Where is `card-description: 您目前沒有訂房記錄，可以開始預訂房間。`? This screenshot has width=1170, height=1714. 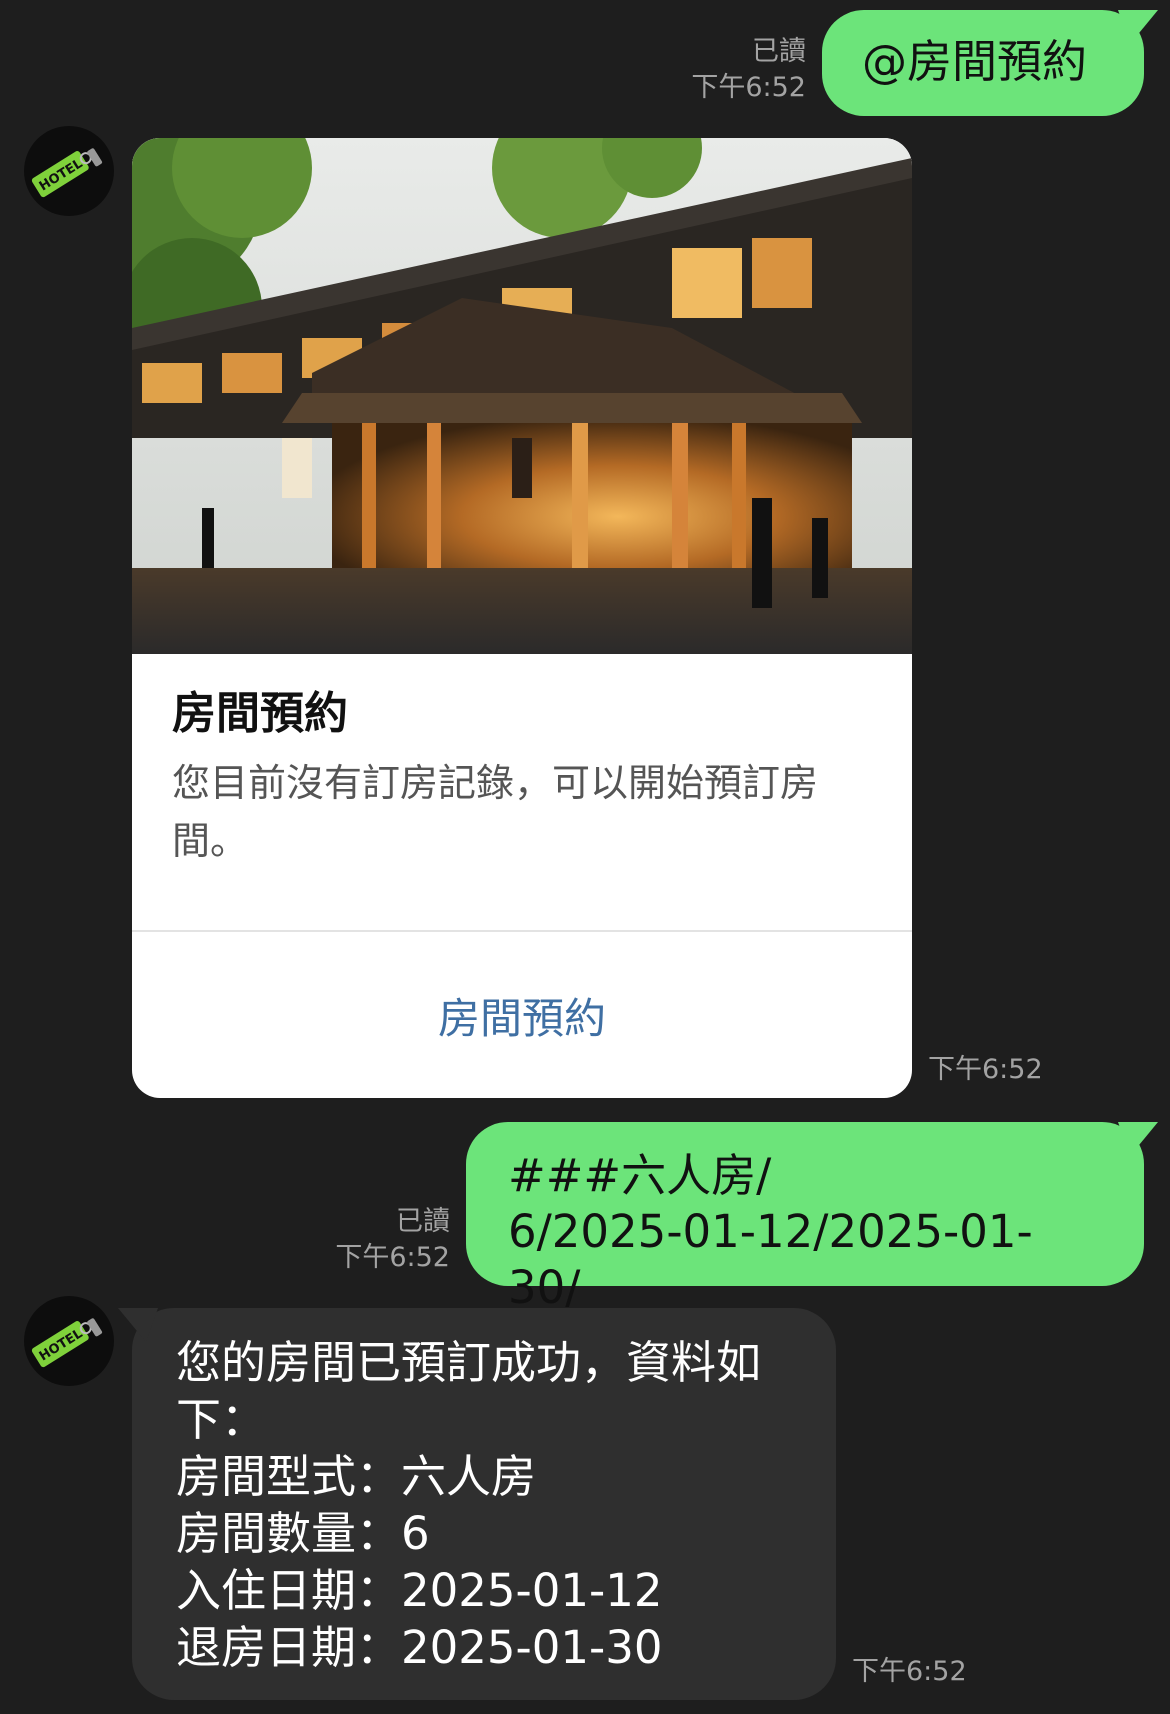
card-description: 您目前沒有訂房記錄，可以開始預訂房間。 is located at coordinates (495, 812).